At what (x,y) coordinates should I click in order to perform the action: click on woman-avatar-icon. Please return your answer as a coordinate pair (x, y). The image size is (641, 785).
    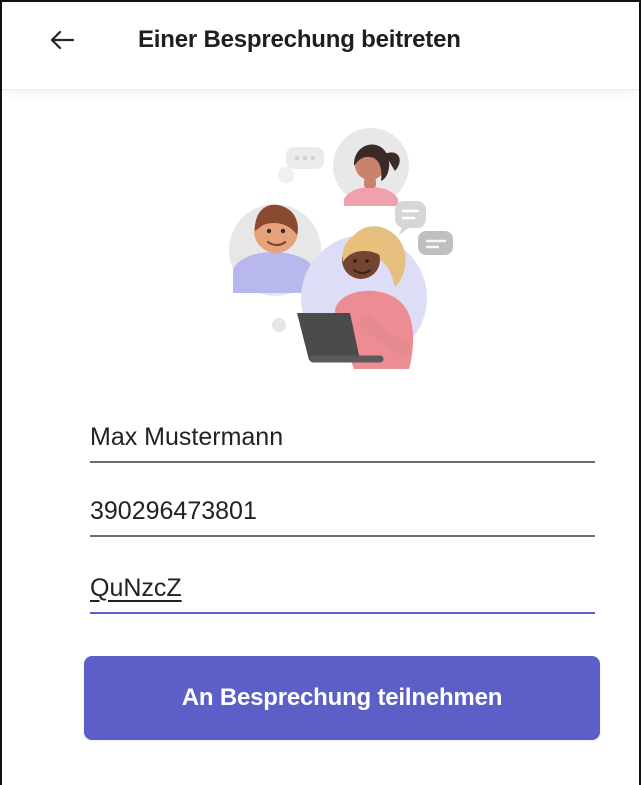
    Looking at the image, I should click on (371, 167).